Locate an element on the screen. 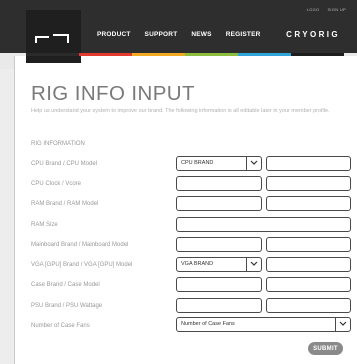  vga-model-input is located at coordinates (308, 264).